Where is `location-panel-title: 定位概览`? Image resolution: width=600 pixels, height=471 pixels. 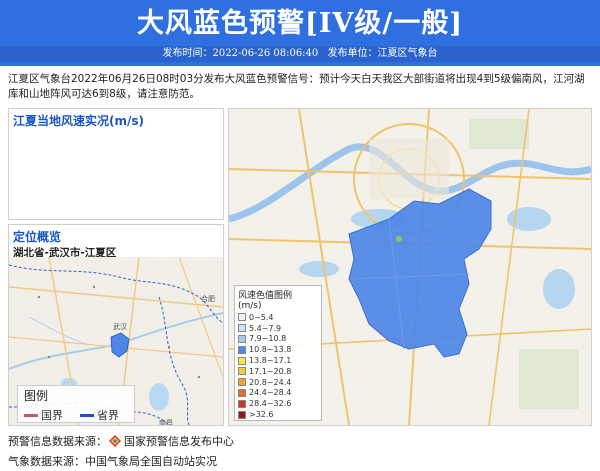
location-panel-title: 定位概览 is located at coordinates (37, 237).